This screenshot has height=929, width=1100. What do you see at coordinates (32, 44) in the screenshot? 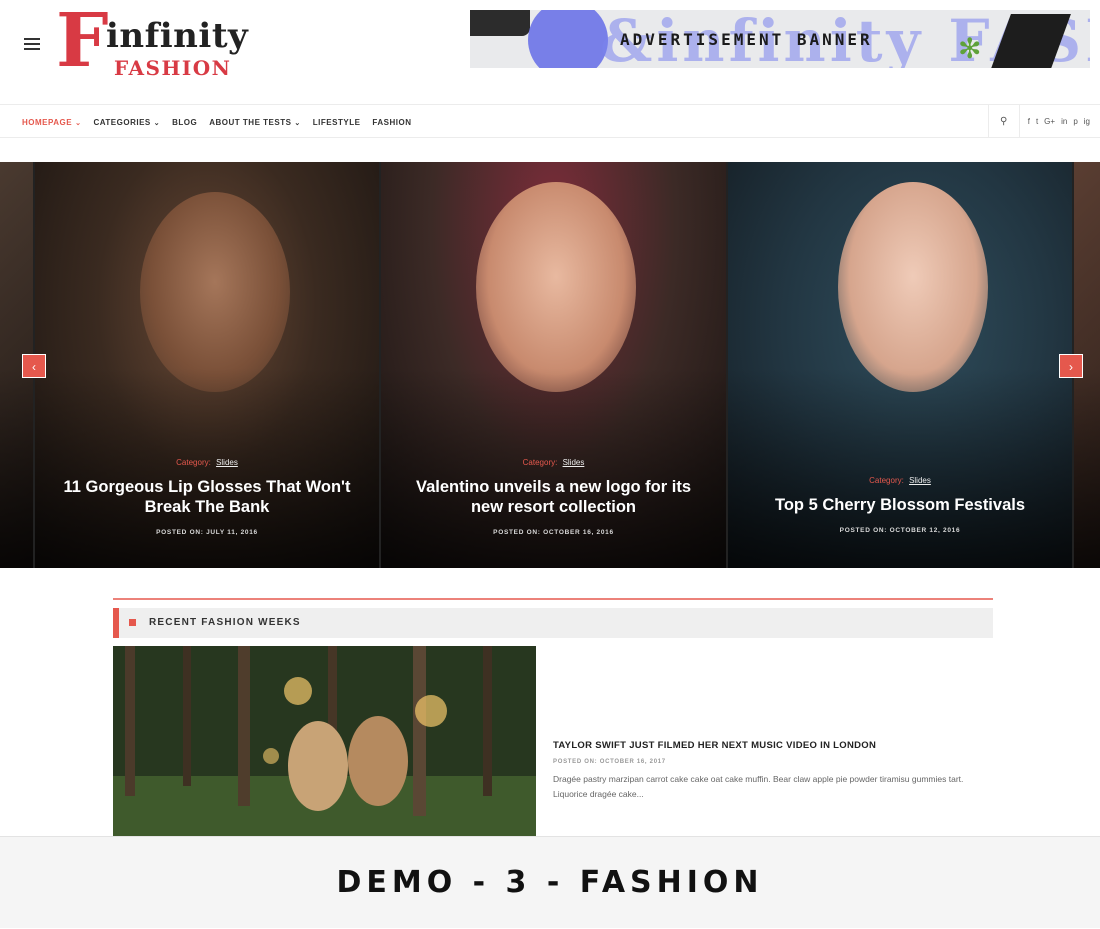
I see `menu-icon` at bounding box center [32, 44].